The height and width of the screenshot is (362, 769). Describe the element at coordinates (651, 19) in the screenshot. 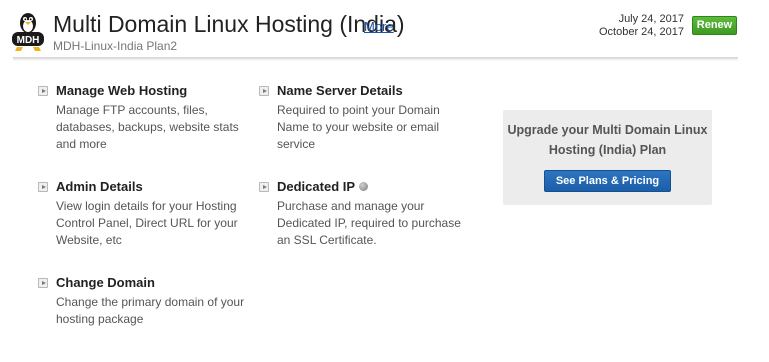

I see `start-date: July 24, 2017` at that location.